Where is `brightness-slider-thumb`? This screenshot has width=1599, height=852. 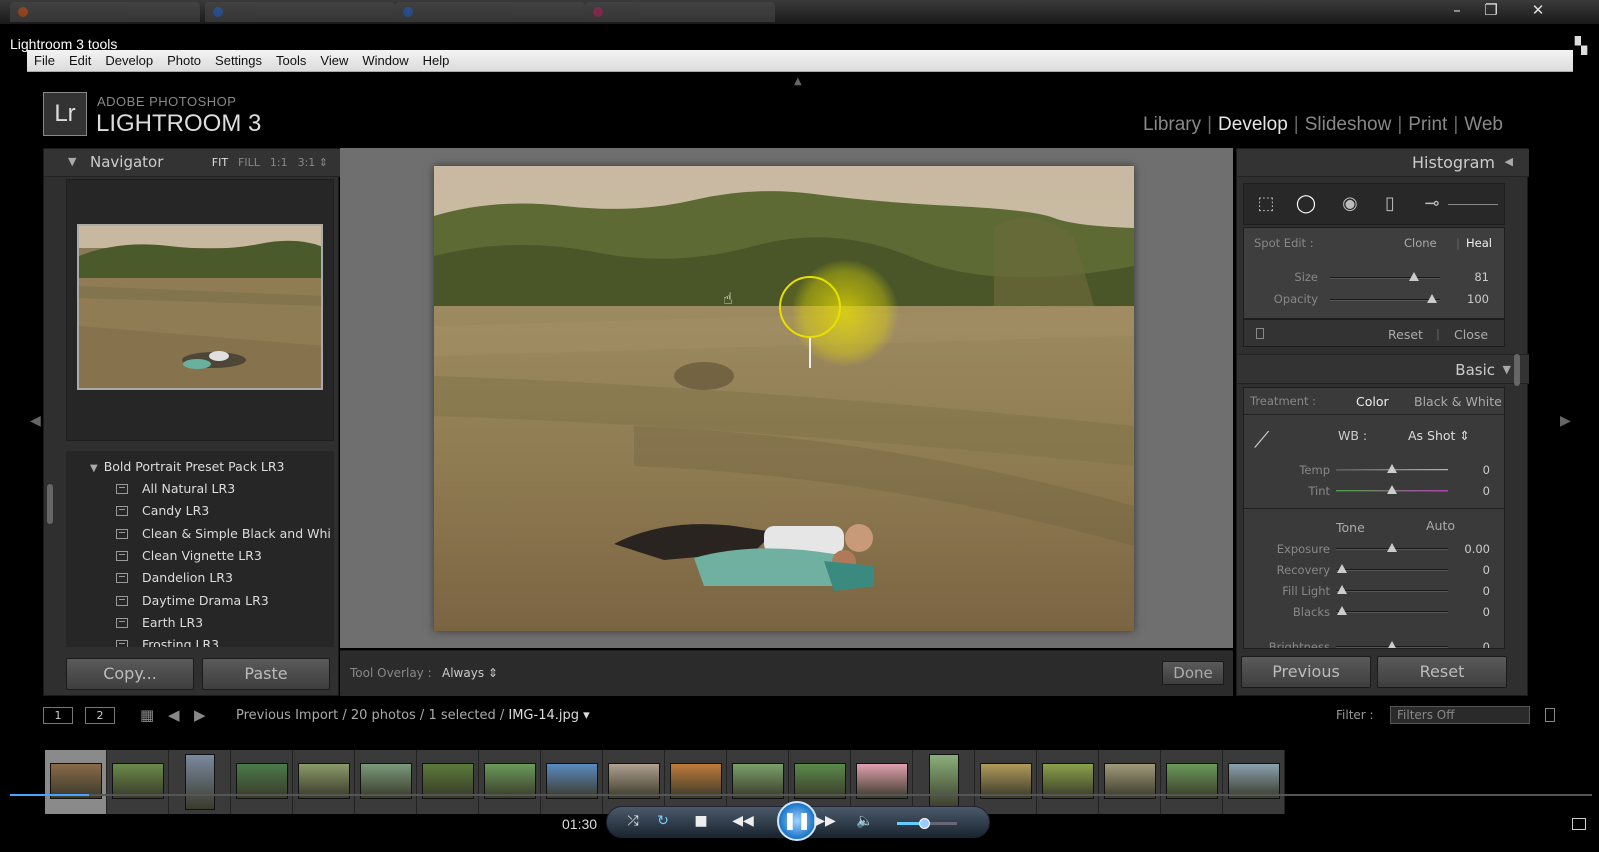 brightness-slider-thumb is located at coordinates (1392, 644).